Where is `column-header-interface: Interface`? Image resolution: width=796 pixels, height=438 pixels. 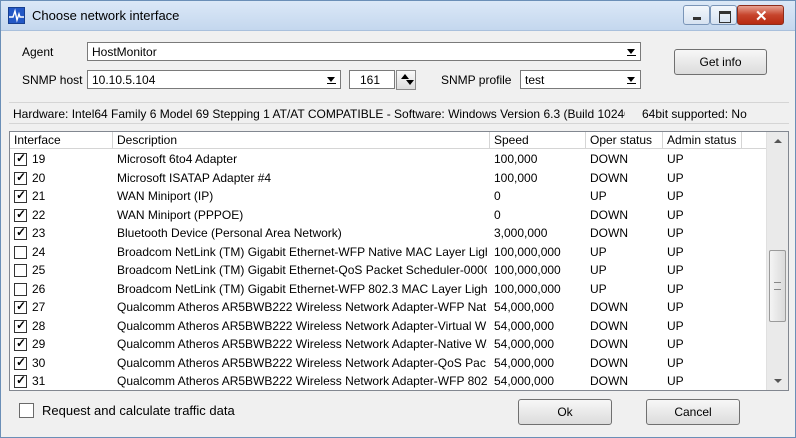 column-header-interface: Interface is located at coordinates (61, 140).